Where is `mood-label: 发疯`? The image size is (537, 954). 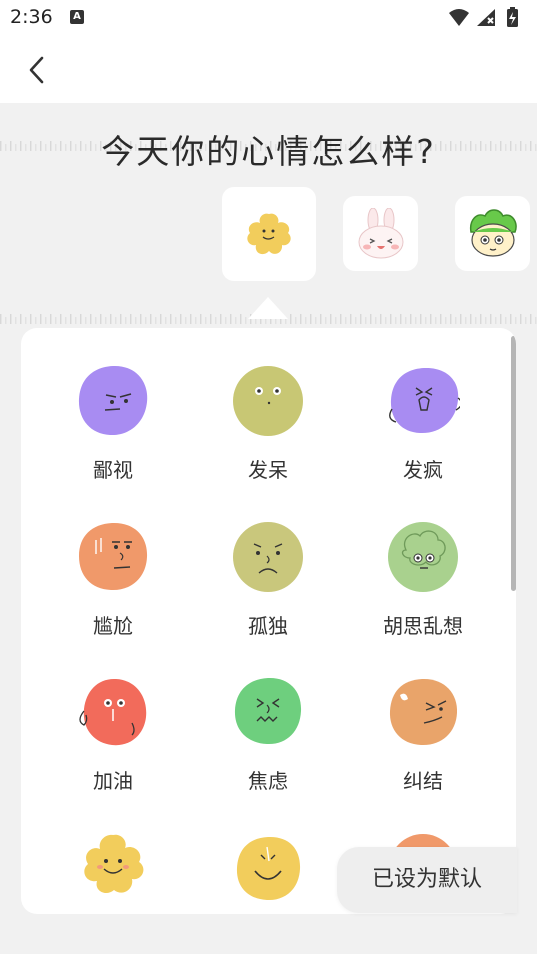
mood-label: 发疯 is located at coordinates (423, 470).